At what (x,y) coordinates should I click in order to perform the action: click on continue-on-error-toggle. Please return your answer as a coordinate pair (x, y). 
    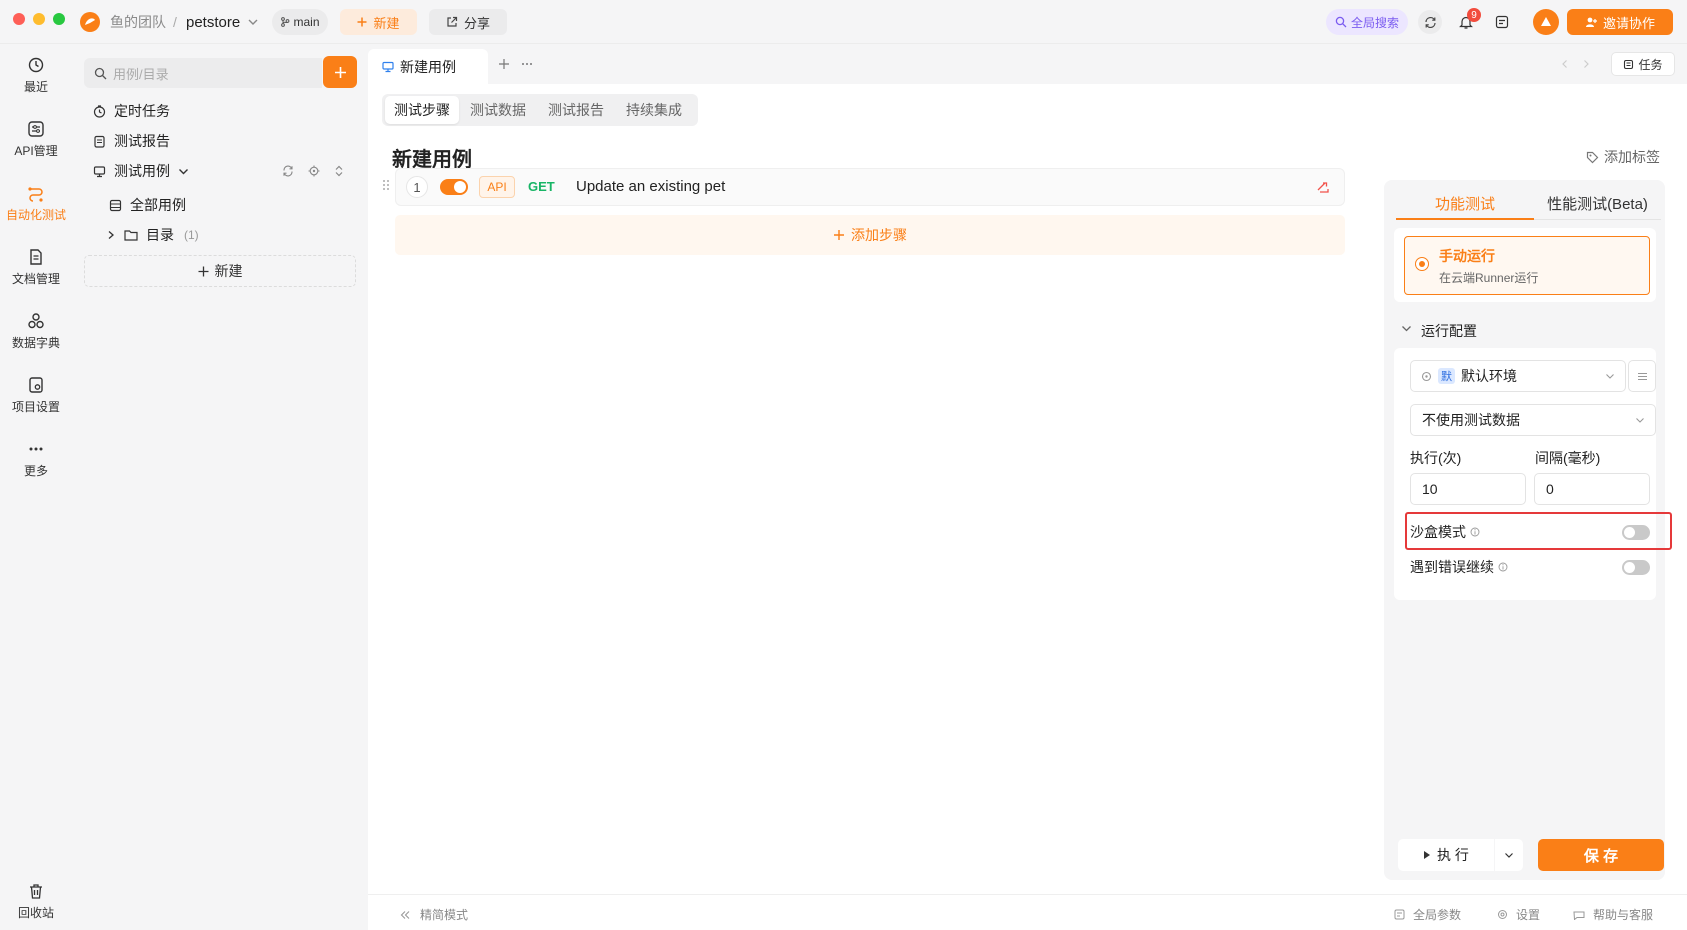
    Looking at the image, I should click on (1636, 567).